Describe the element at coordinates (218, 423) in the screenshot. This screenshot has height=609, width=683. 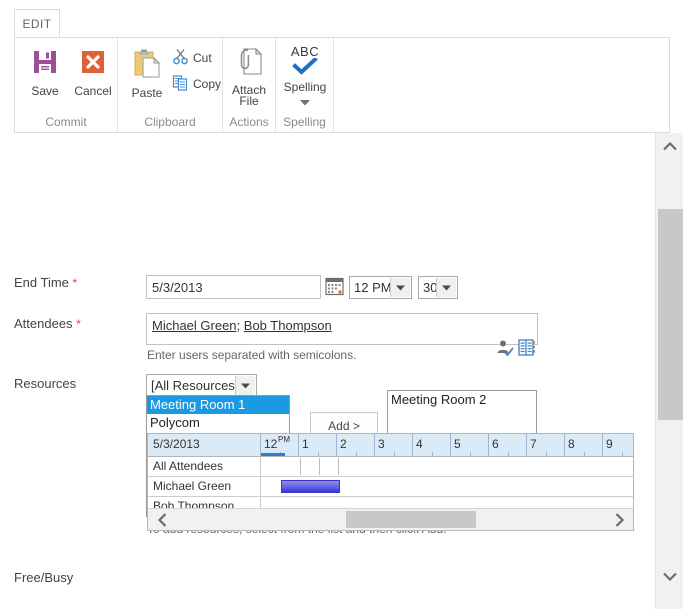
I see `list-item: Polycom` at that location.